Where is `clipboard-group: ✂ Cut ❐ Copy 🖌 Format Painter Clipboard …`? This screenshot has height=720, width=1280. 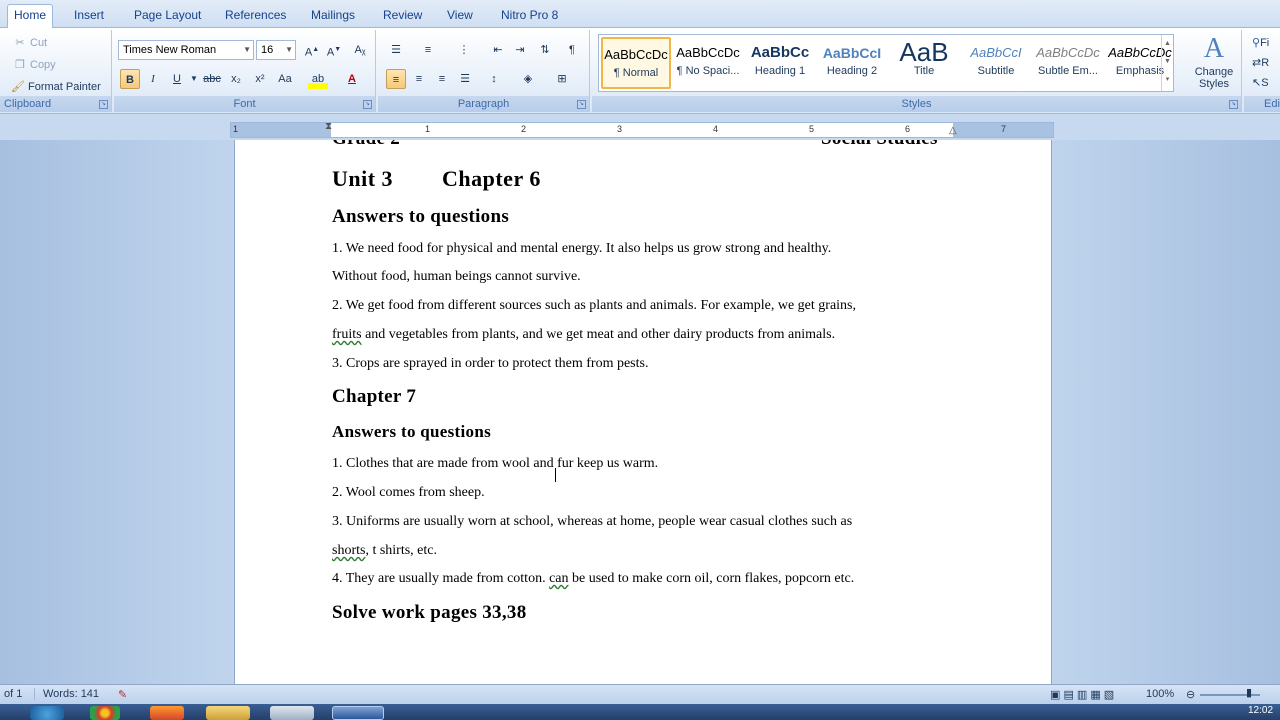
clipboard-group: ✂ Cut ❐ Copy 🖌 Format Painter Clipboard … is located at coordinates (56, 71).